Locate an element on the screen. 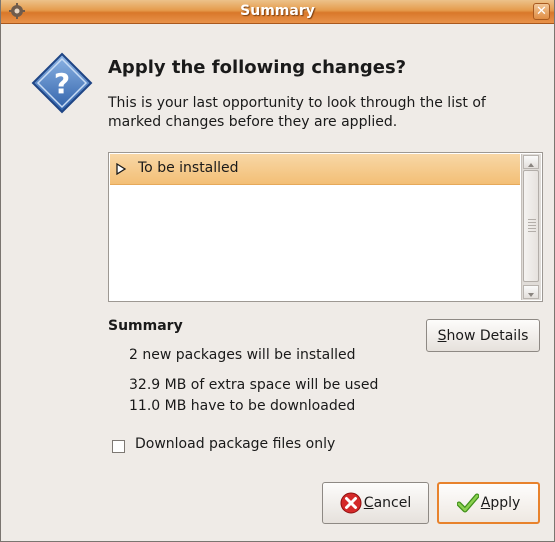 The image size is (555, 542). title-bar: Summary ✕ is located at coordinates (277, 12).